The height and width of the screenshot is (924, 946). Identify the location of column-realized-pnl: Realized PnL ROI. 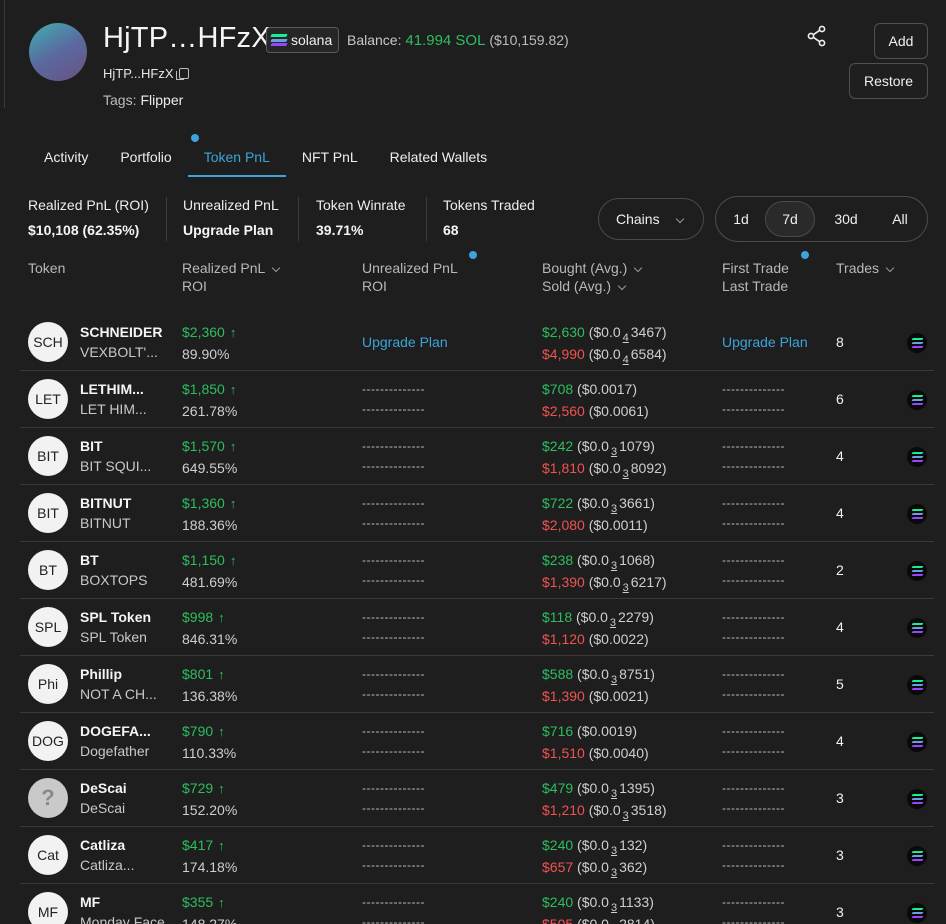
(231, 277).